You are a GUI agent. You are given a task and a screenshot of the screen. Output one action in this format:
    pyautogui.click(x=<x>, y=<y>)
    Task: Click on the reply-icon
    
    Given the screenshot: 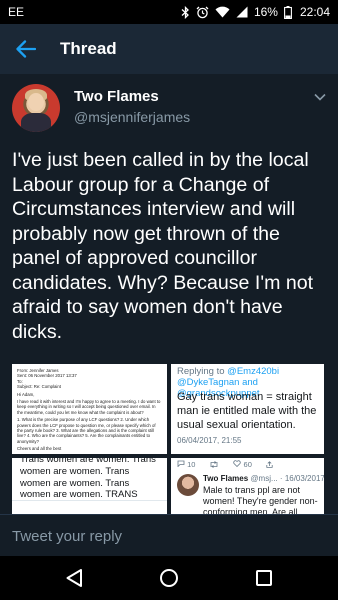 What is the action you would take?
    pyautogui.click(x=181, y=464)
    